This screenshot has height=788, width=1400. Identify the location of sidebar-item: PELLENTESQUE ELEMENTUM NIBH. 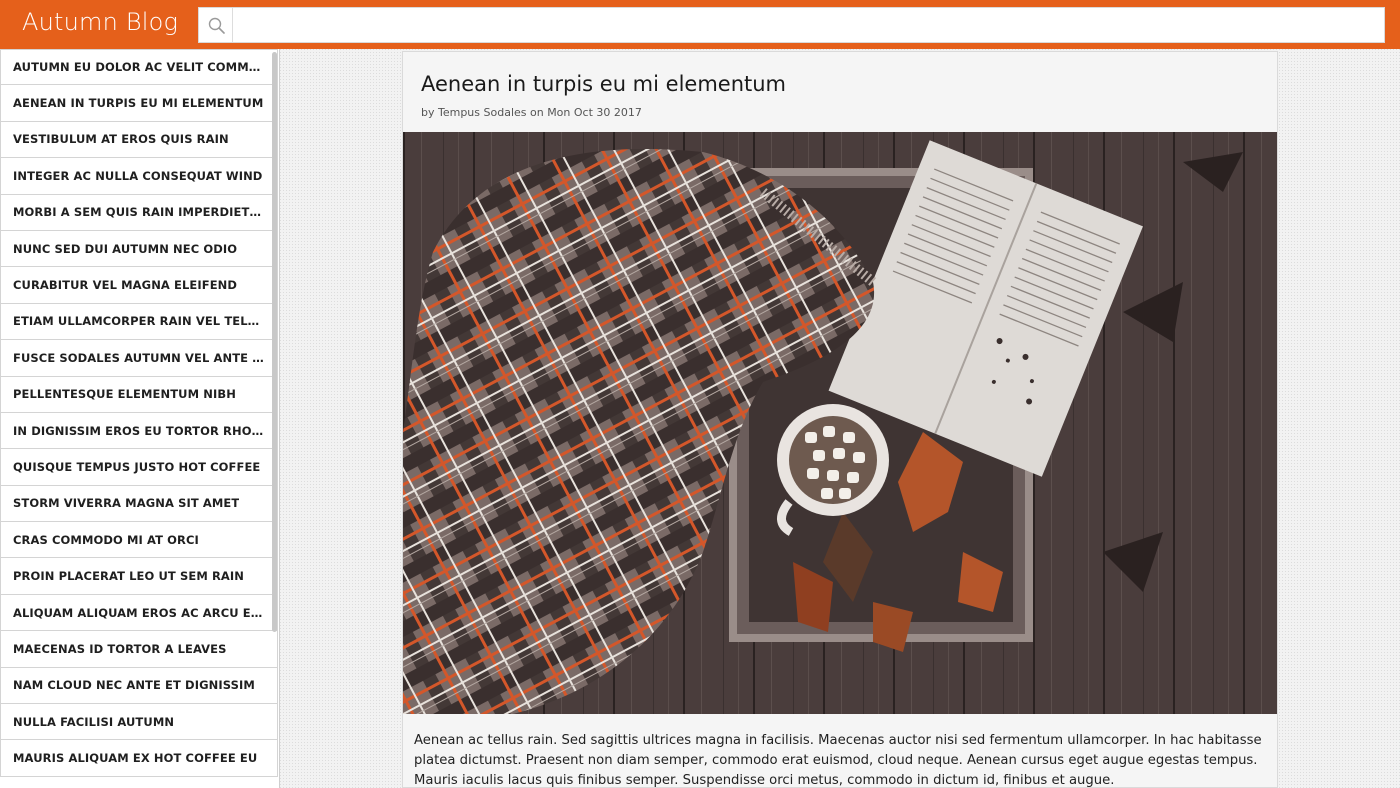
(139, 394).